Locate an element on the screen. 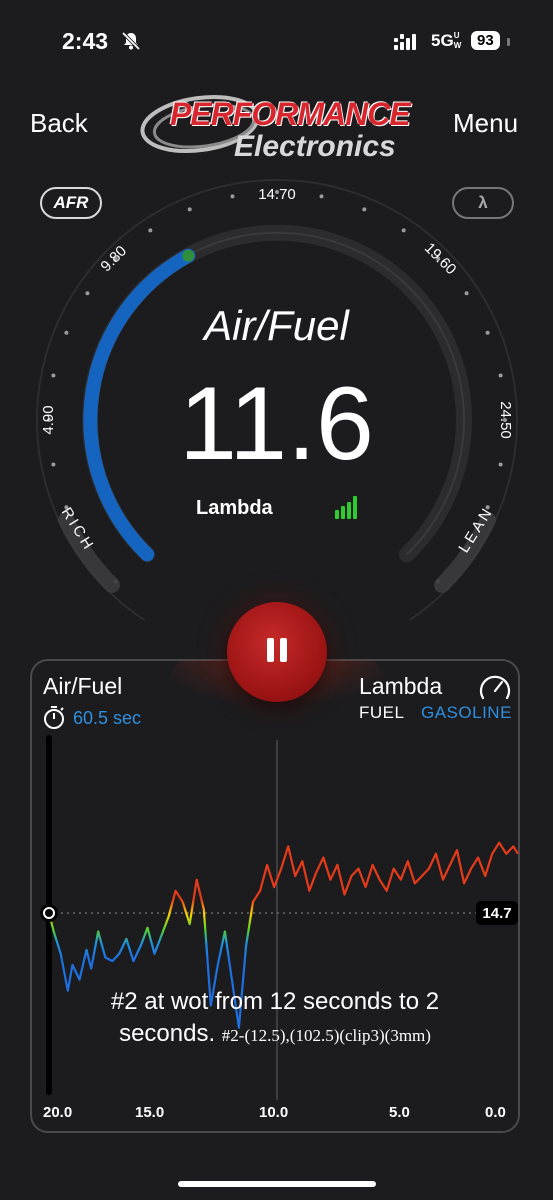 This screenshot has height=1200, width=553. now-marker is located at coordinates (49, 913).